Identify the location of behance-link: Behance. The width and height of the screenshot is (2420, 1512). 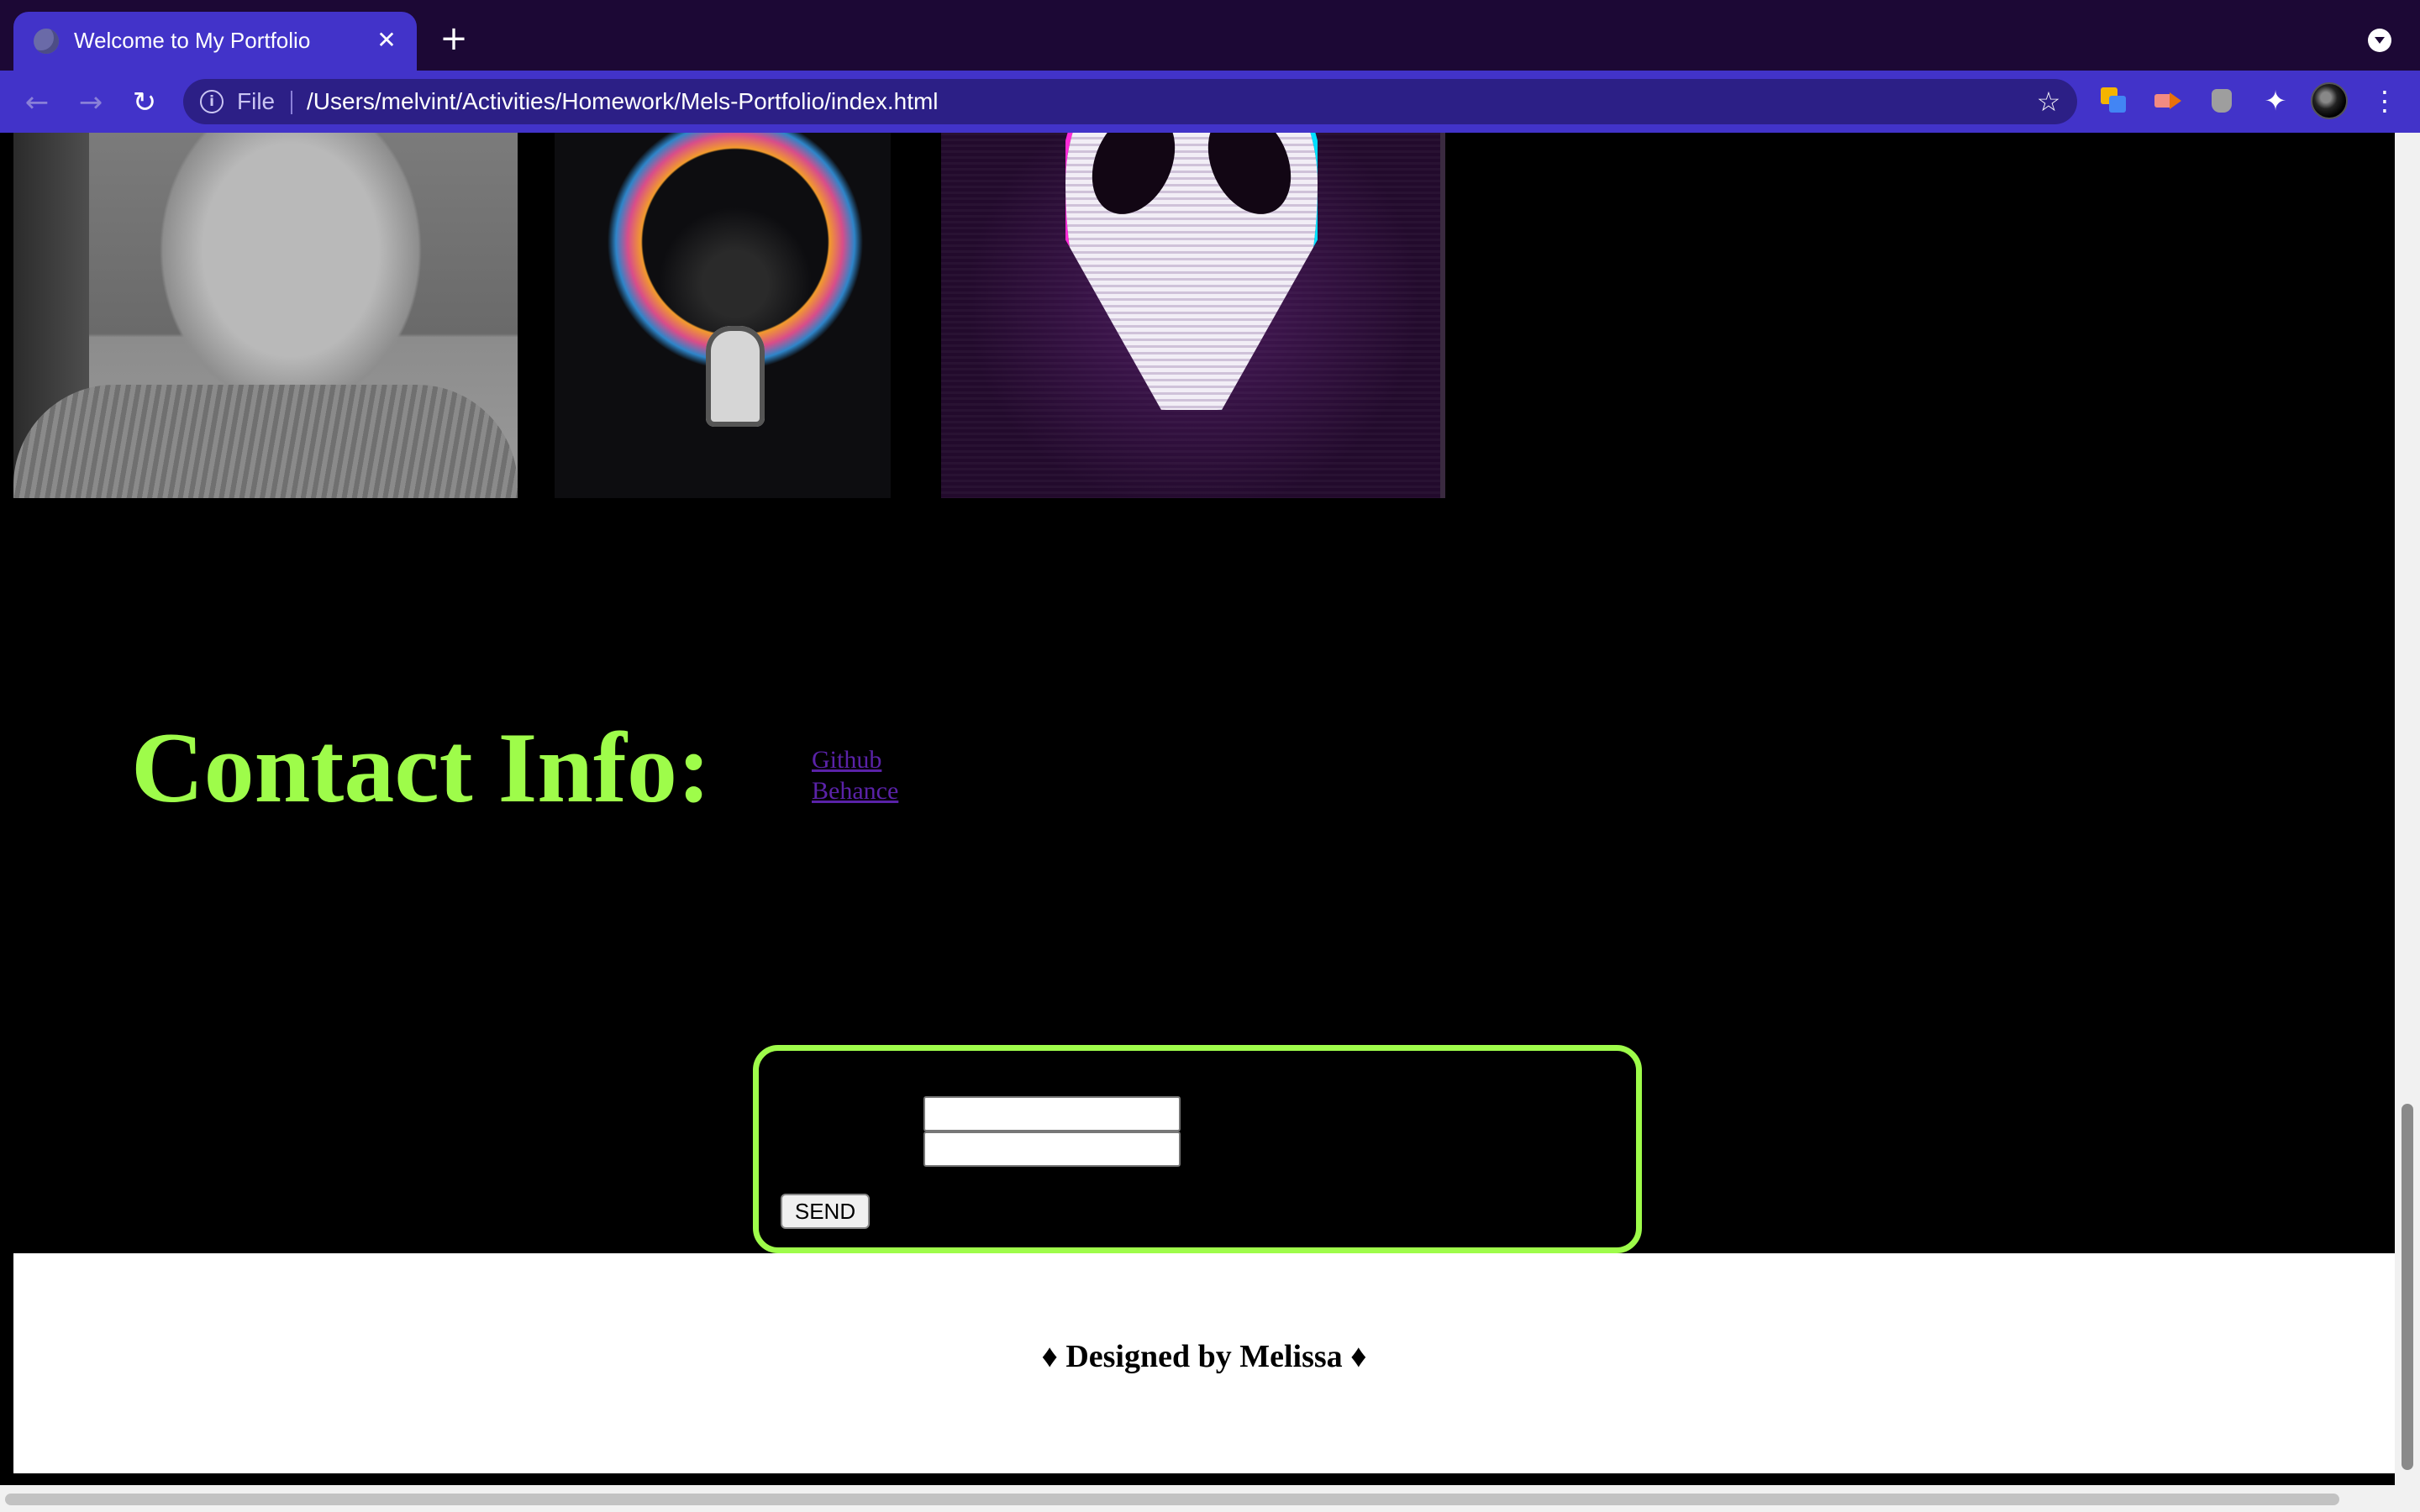
(855, 790).